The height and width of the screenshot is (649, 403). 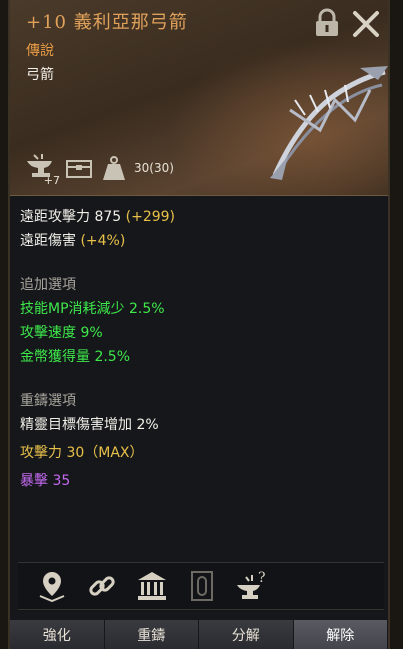 I want to click on anvil-icon: +7, so click(x=42, y=170).